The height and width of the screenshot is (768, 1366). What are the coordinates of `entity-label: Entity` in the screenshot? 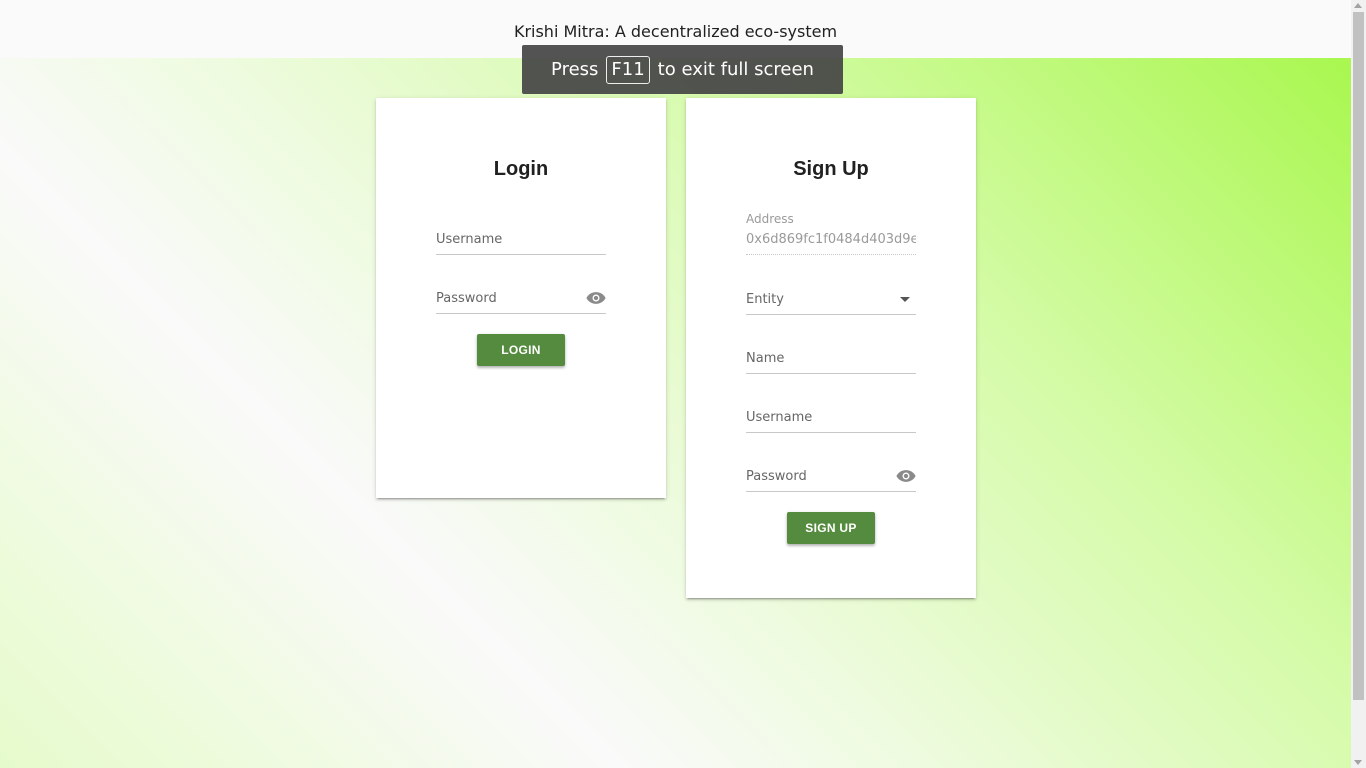 It's located at (765, 299).